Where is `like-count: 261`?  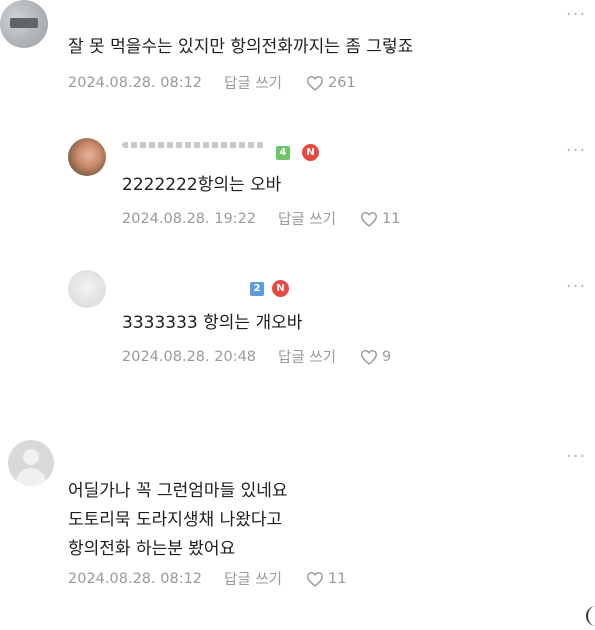
like-count: 261 is located at coordinates (342, 82).